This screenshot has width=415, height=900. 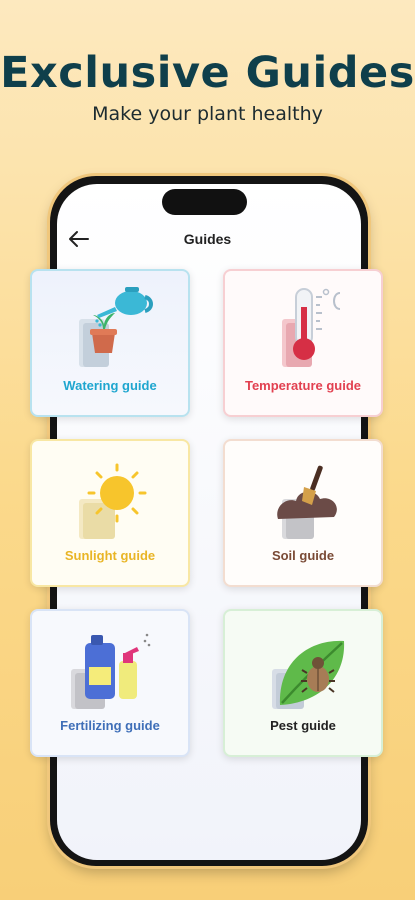 I want to click on card-label: Pest guide, so click(x=303, y=725).